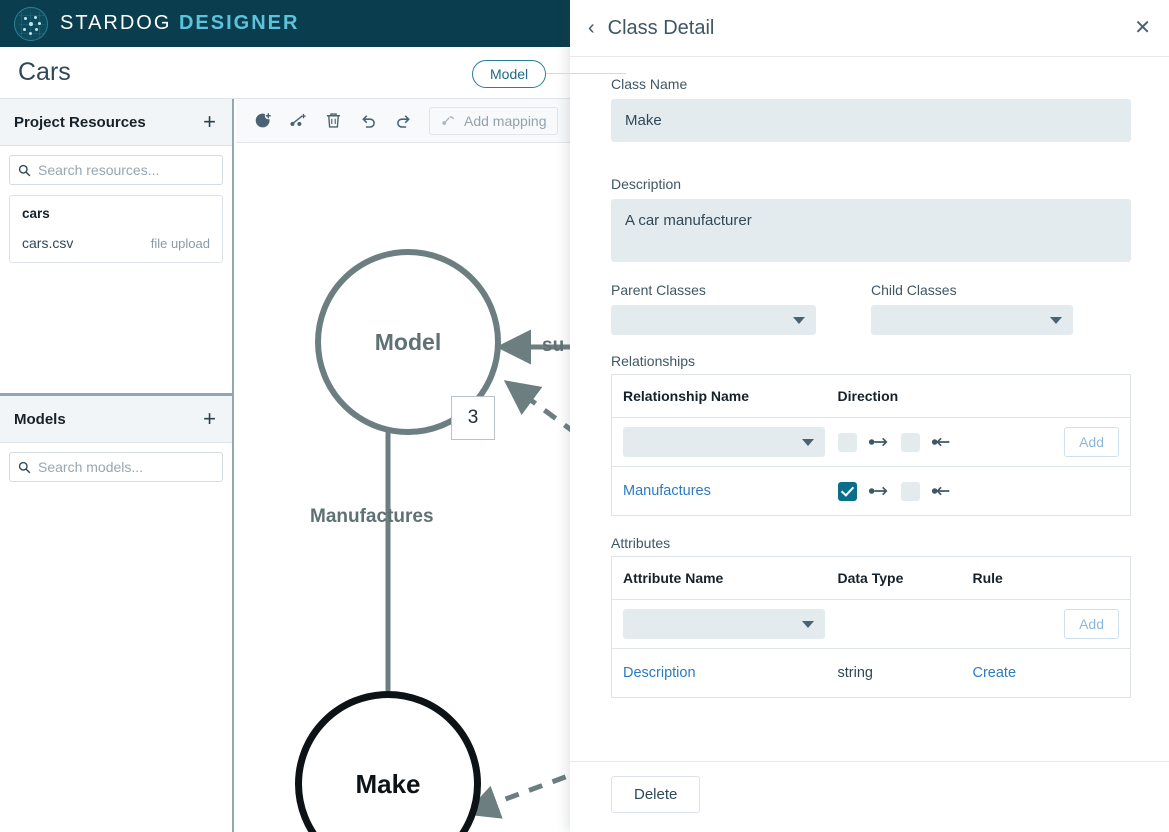 The image size is (1169, 832). What do you see at coordinates (995, 673) in the screenshot?
I see `attribute-rule-create-link: Create` at bounding box center [995, 673].